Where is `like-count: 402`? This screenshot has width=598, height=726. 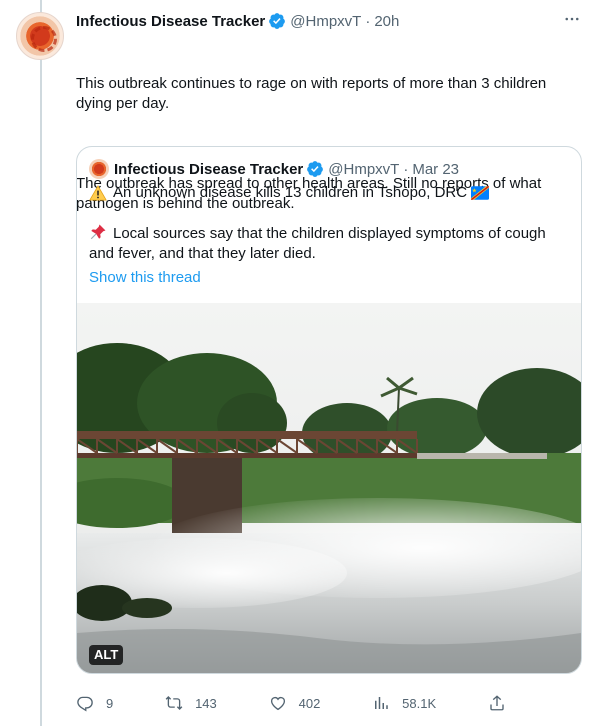
like-count: 402 is located at coordinates (309, 703).